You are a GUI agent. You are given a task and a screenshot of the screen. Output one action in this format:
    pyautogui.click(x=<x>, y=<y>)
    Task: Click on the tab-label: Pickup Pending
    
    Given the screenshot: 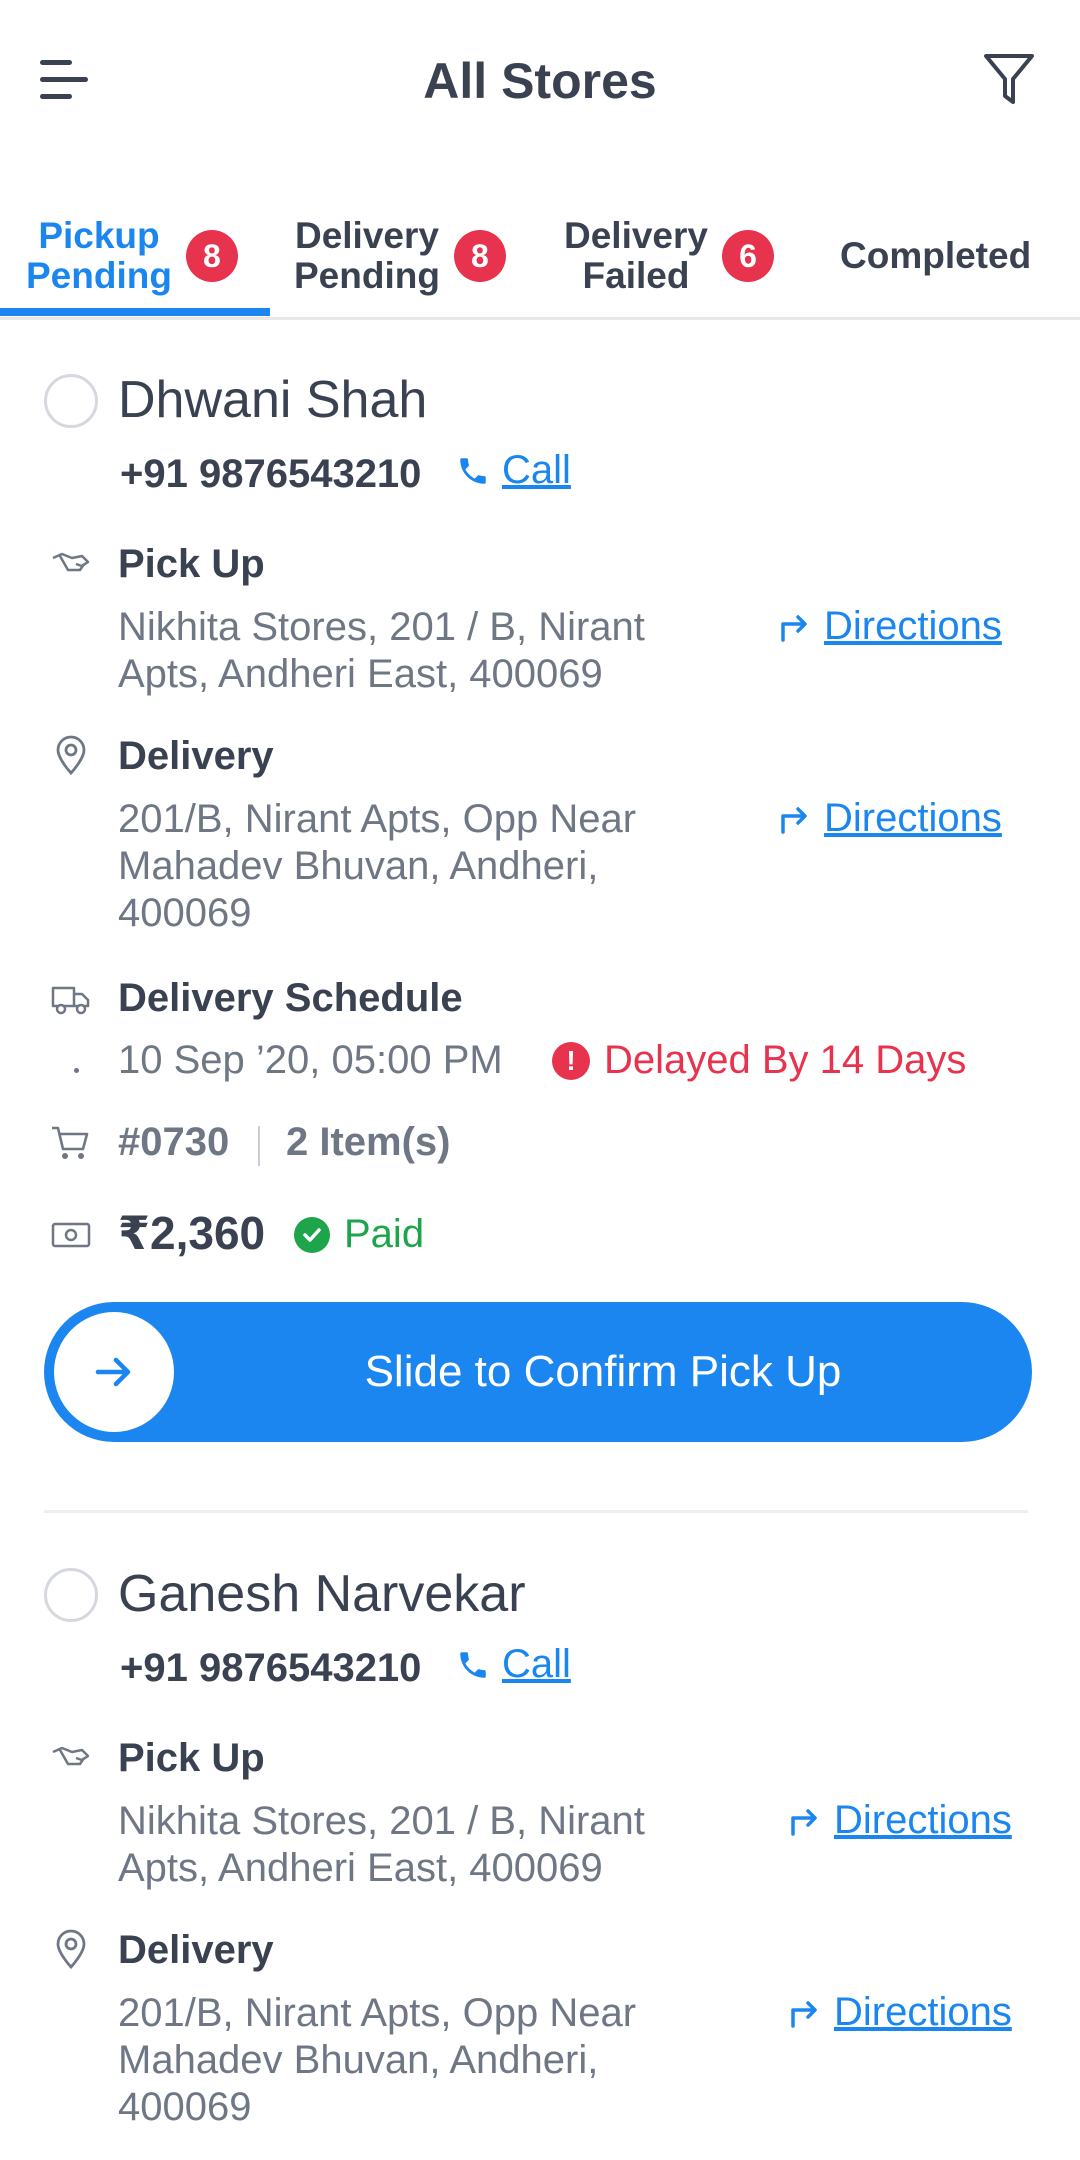 What is the action you would take?
    pyautogui.click(x=99, y=255)
    